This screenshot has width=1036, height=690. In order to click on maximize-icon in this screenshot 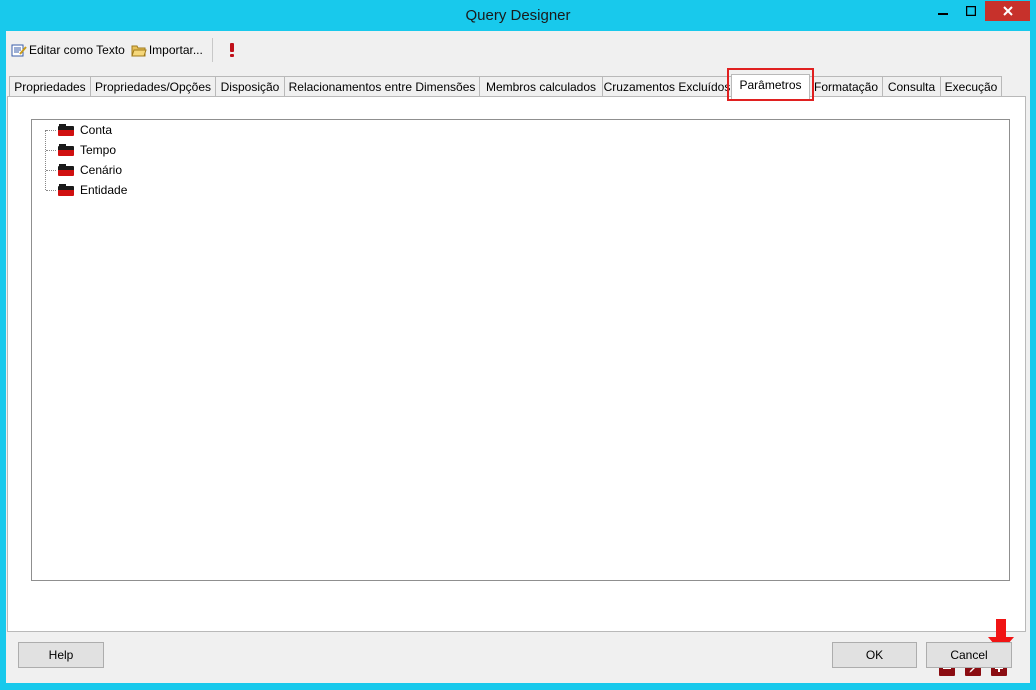, I will do `click(970, 11)`.